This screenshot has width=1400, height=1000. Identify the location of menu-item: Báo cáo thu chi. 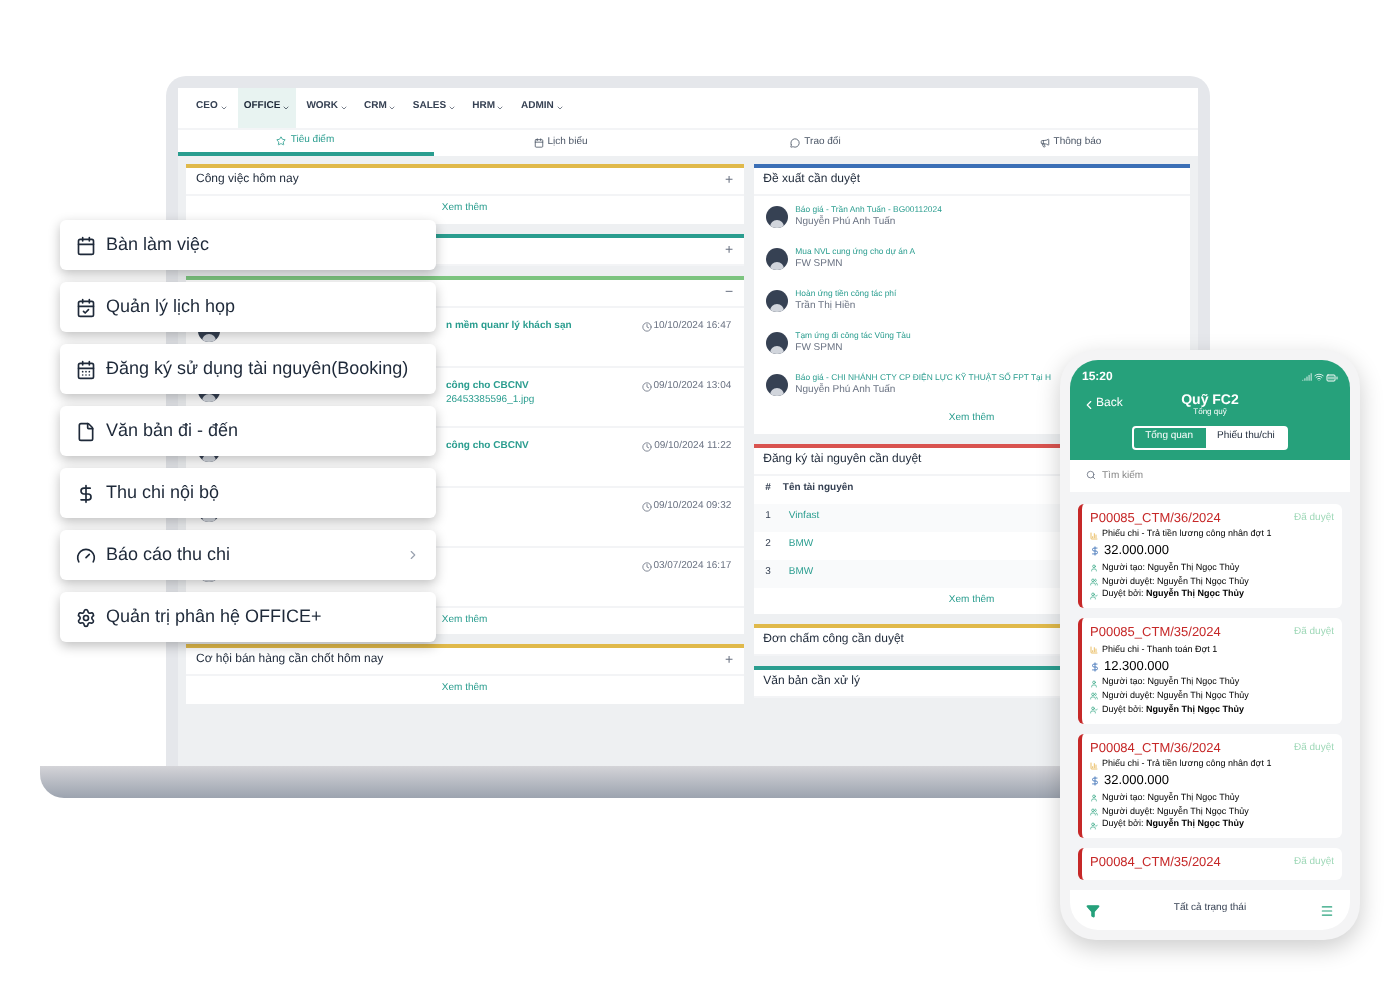
(248, 555).